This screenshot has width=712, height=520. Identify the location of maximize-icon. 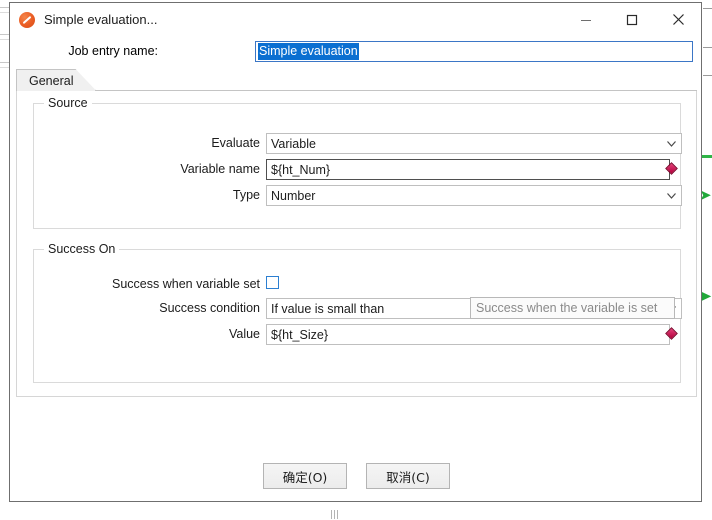
(632, 19).